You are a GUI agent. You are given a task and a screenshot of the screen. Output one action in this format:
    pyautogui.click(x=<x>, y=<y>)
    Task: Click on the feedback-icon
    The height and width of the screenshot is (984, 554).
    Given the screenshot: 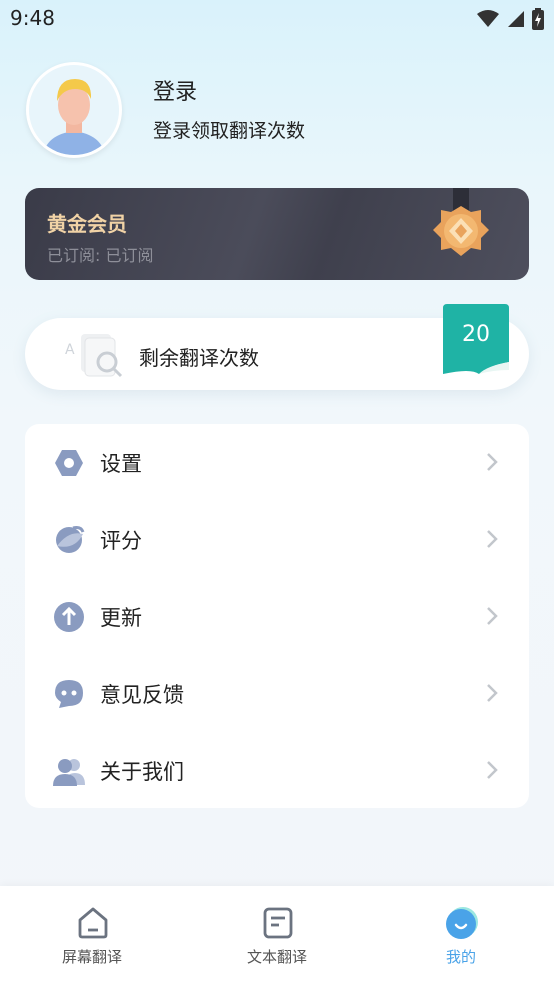 What is the action you would take?
    pyautogui.click(x=69, y=694)
    